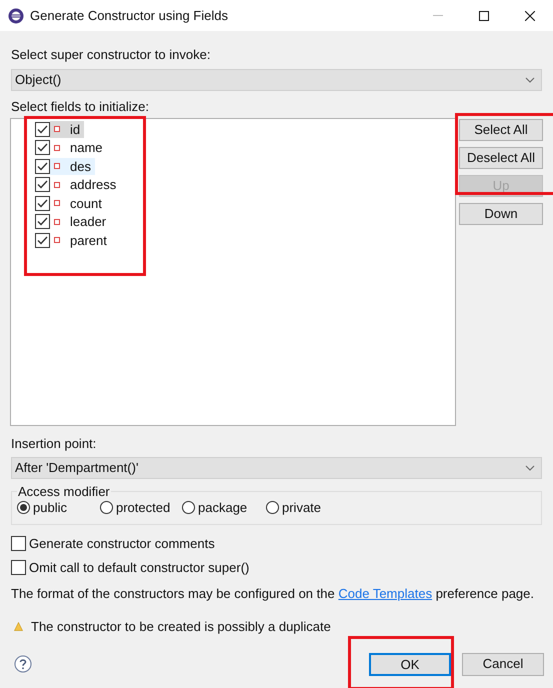  What do you see at coordinates (308, 508) in the screenshot?
I see `radio-option: private` at bounding box center [308, 508].